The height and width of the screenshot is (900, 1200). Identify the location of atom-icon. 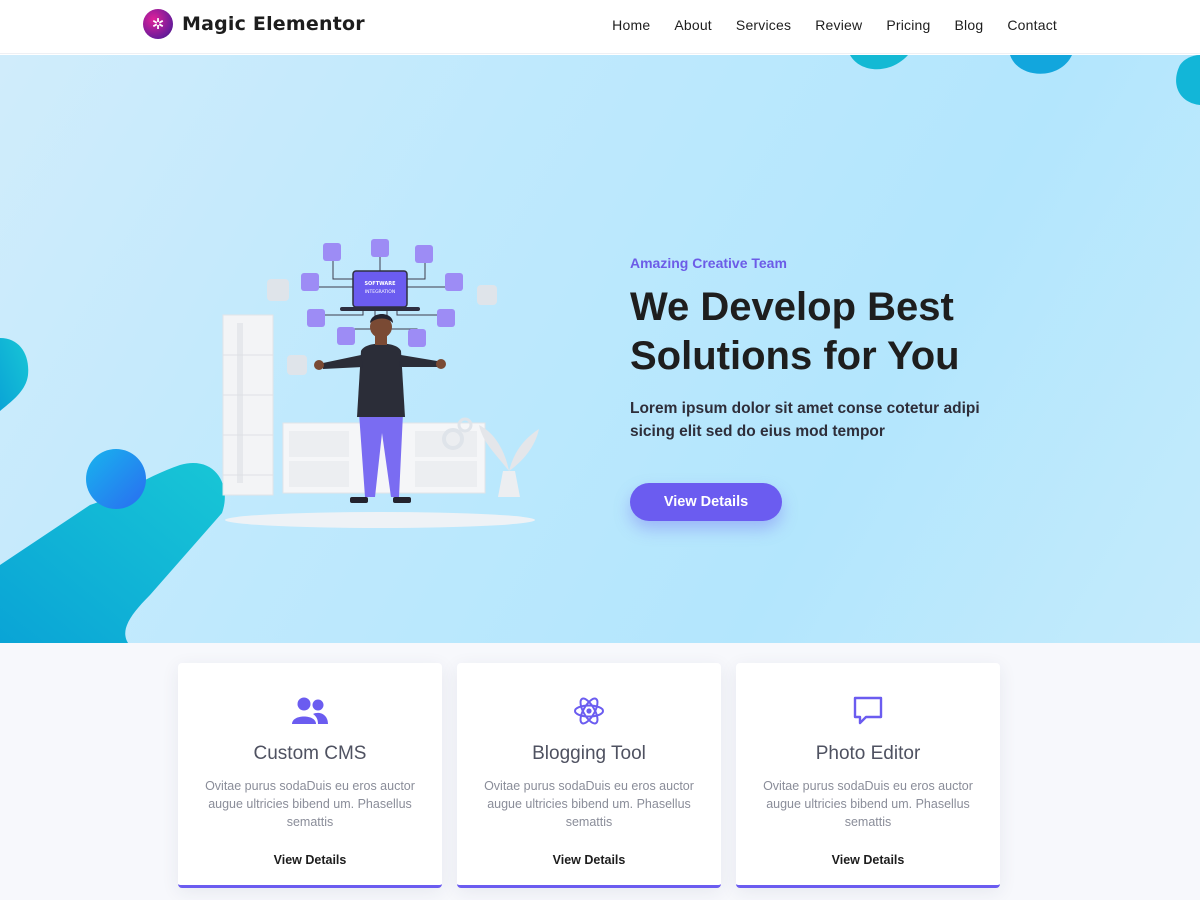
(589, 711).